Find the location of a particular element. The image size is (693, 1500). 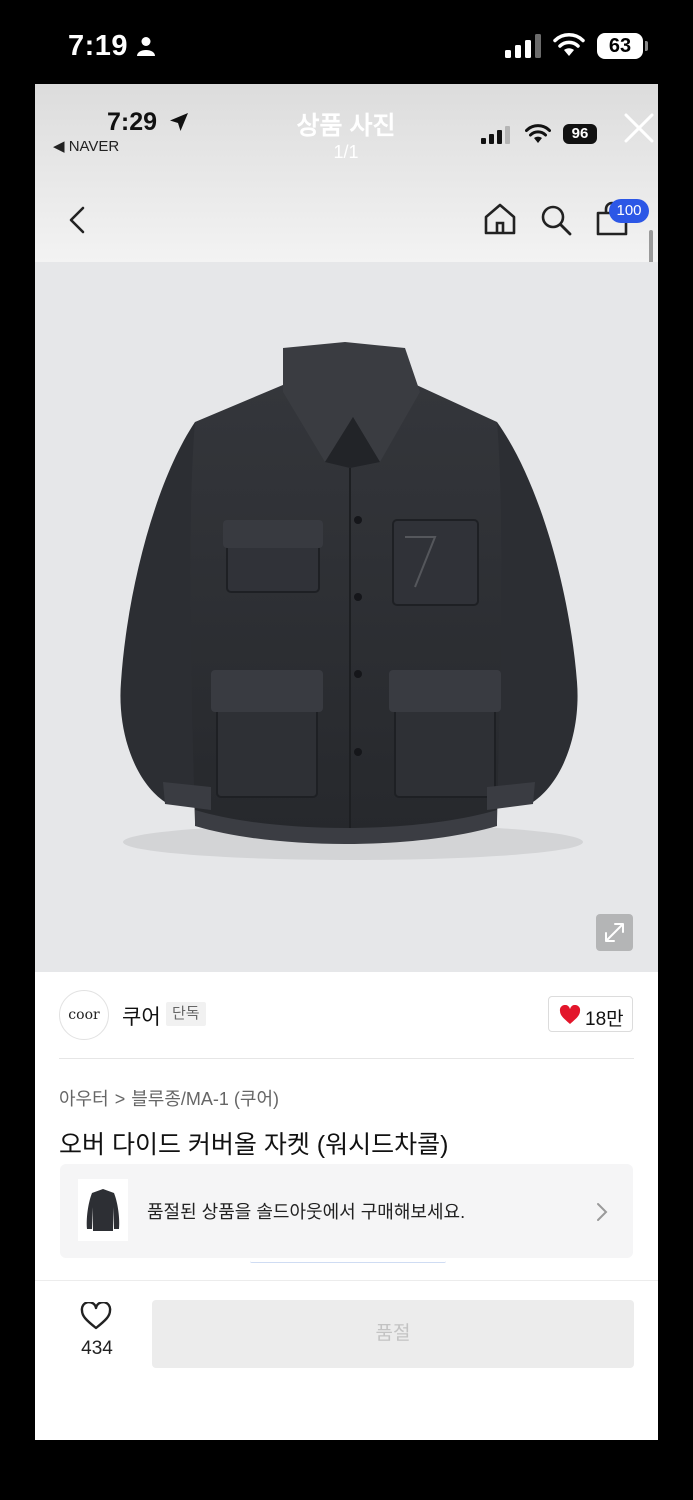

image-counter: 1/1 is located at coordinates (346, 152).